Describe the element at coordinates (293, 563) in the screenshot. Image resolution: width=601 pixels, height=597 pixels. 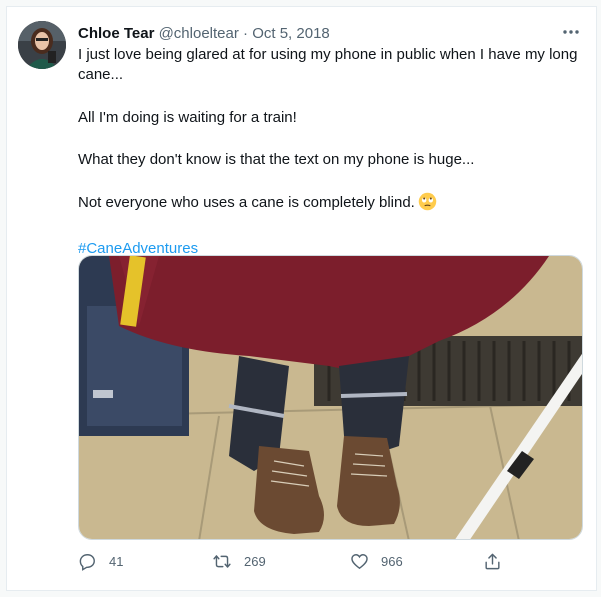
I see `tweet-actions: 41 269 966` at that location.